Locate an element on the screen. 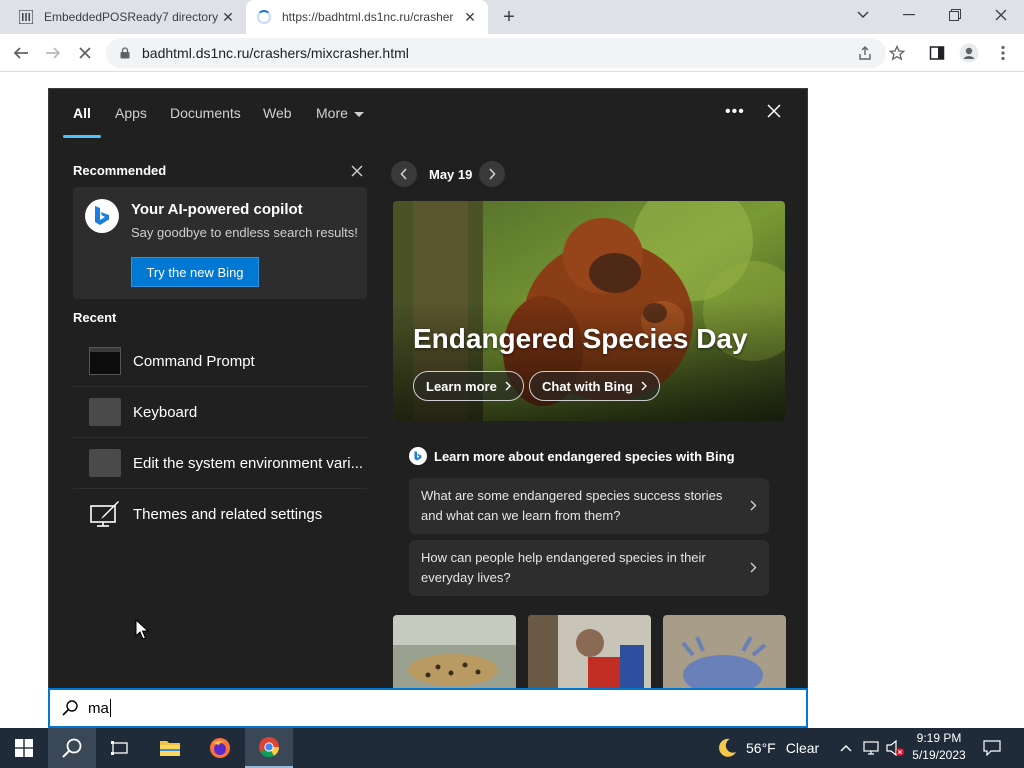 This screenshot has height=768, width=1024. firefox-button is located at coordinates (220, 748).